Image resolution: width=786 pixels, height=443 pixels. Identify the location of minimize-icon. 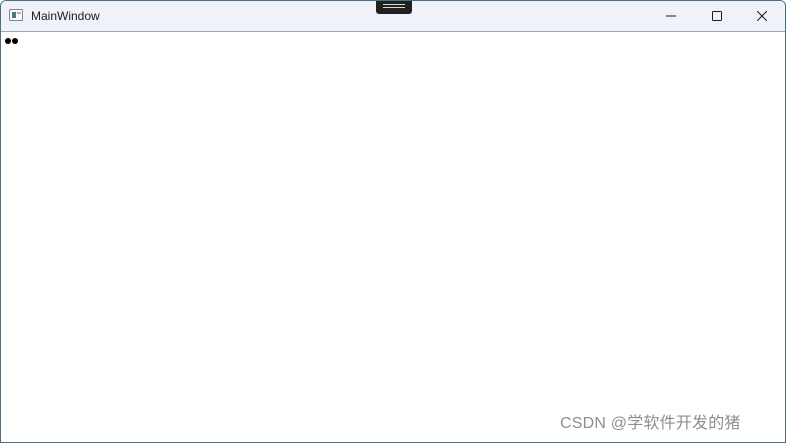
(671, 16).